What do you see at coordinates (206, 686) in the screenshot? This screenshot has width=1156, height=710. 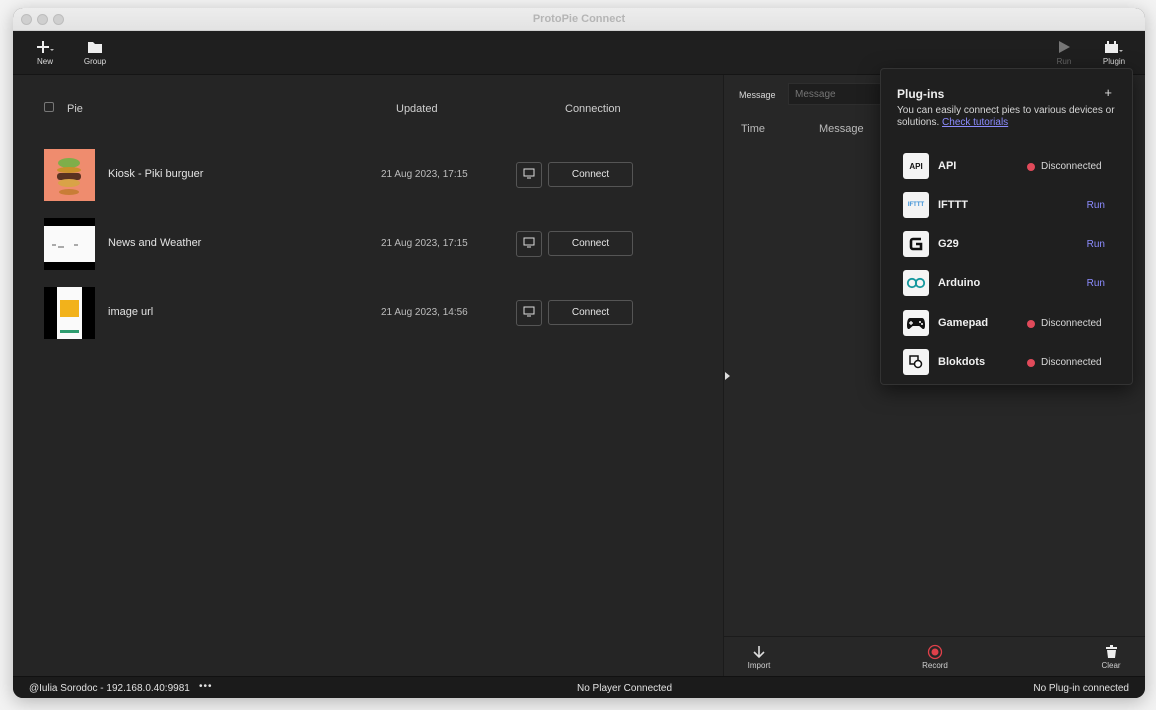 I see `more-options-icon: •••` at bounding box center [206, 686].